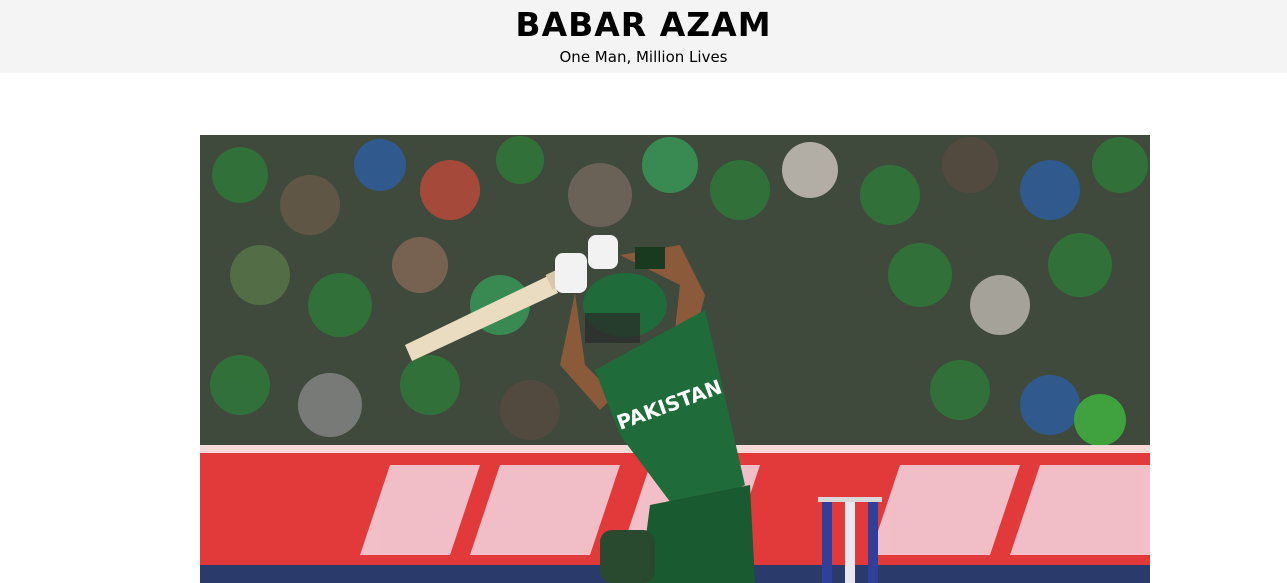 The width and height of the screenshot is (1287, 583). I want to click on stumps-graphic, so click(850, 540).